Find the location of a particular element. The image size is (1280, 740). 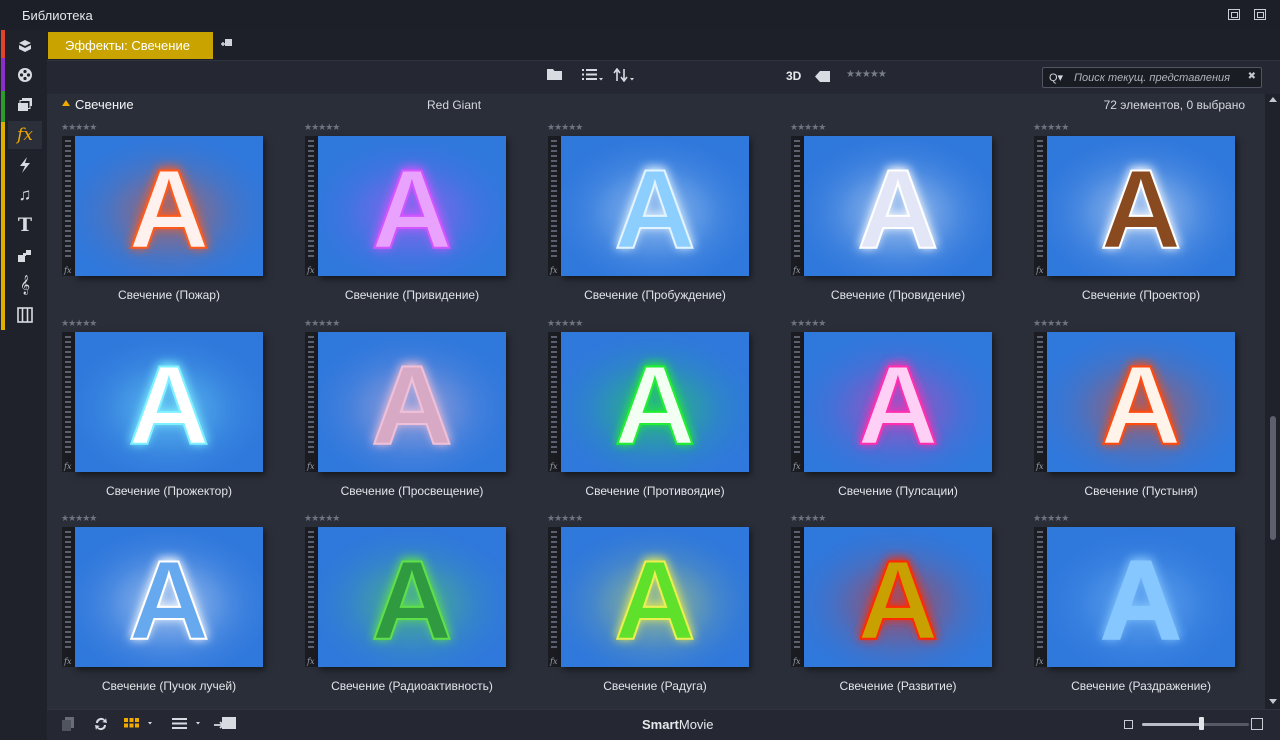

effect-item: ★★★★★AAСвечение (Радиоактивность) is located at coordinates (398, 610).